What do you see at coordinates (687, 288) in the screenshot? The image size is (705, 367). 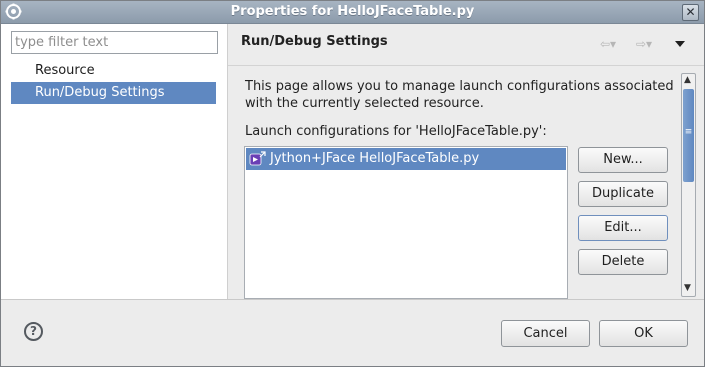 I see `scroll-down-icon: ▼` at bounding box center [687, 288].